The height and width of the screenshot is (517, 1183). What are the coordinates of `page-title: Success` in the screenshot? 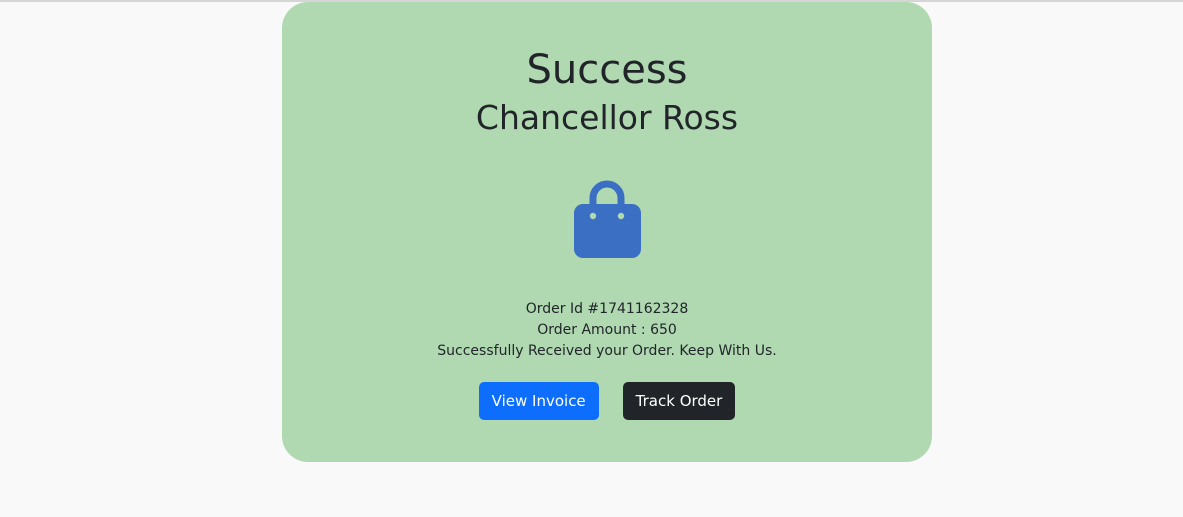 It's located at (607, 70).